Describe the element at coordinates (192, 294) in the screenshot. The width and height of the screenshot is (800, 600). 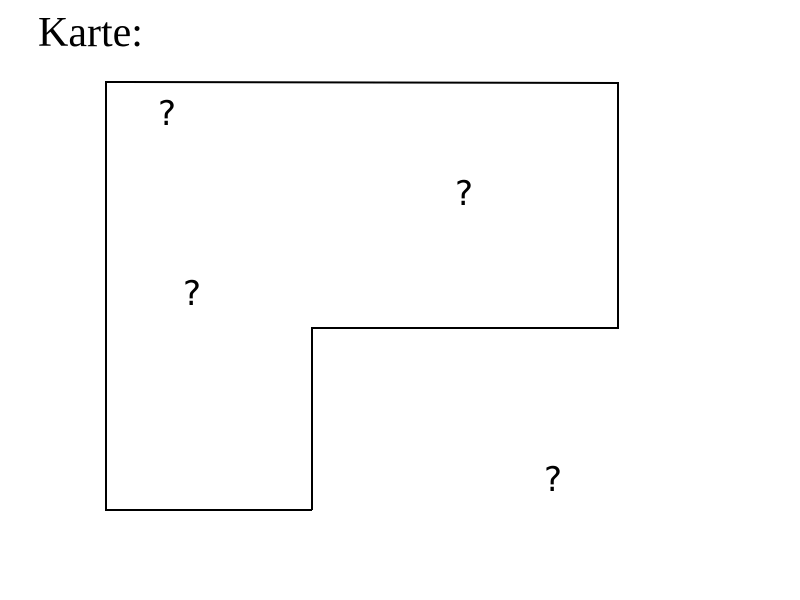
I see `region-label-left-middle: ?` at that location.